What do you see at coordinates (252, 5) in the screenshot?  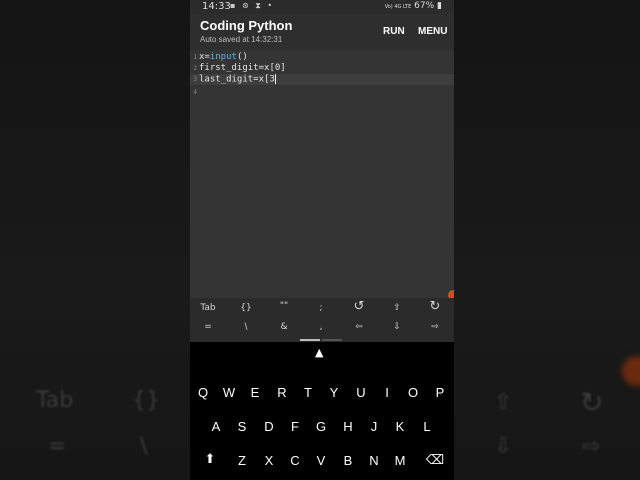 I see `notification-icons: ▪ ⊛ ⧗ •` at bounding box center [252, 5].